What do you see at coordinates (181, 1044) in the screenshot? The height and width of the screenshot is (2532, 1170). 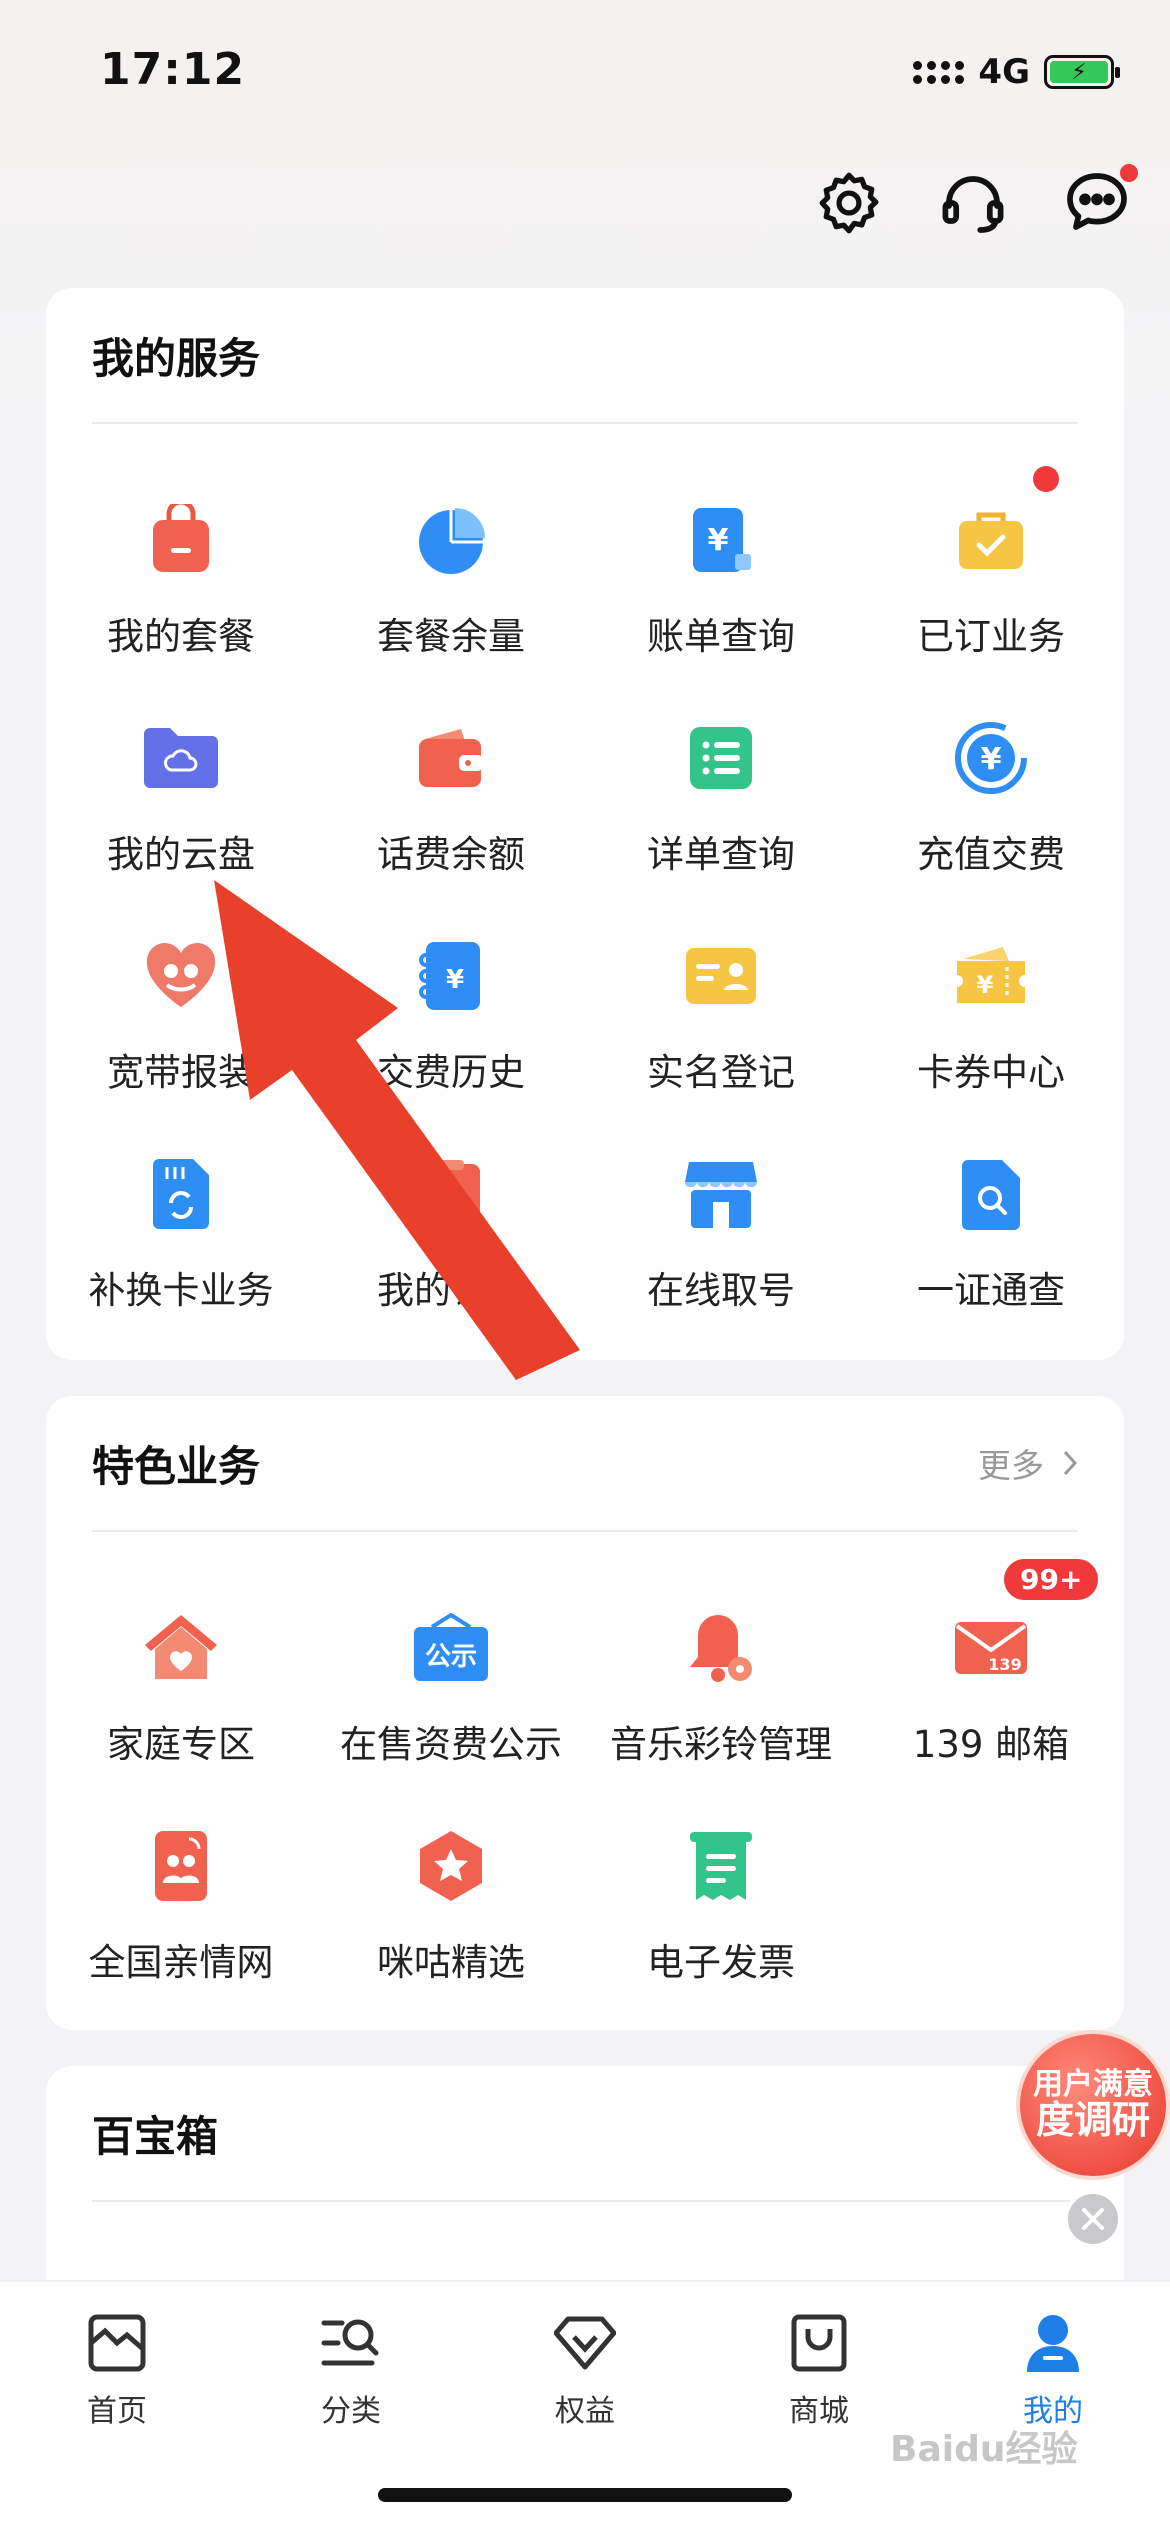 I see `service-broadband: 宽带报装` at bounding box center [181, 1044].